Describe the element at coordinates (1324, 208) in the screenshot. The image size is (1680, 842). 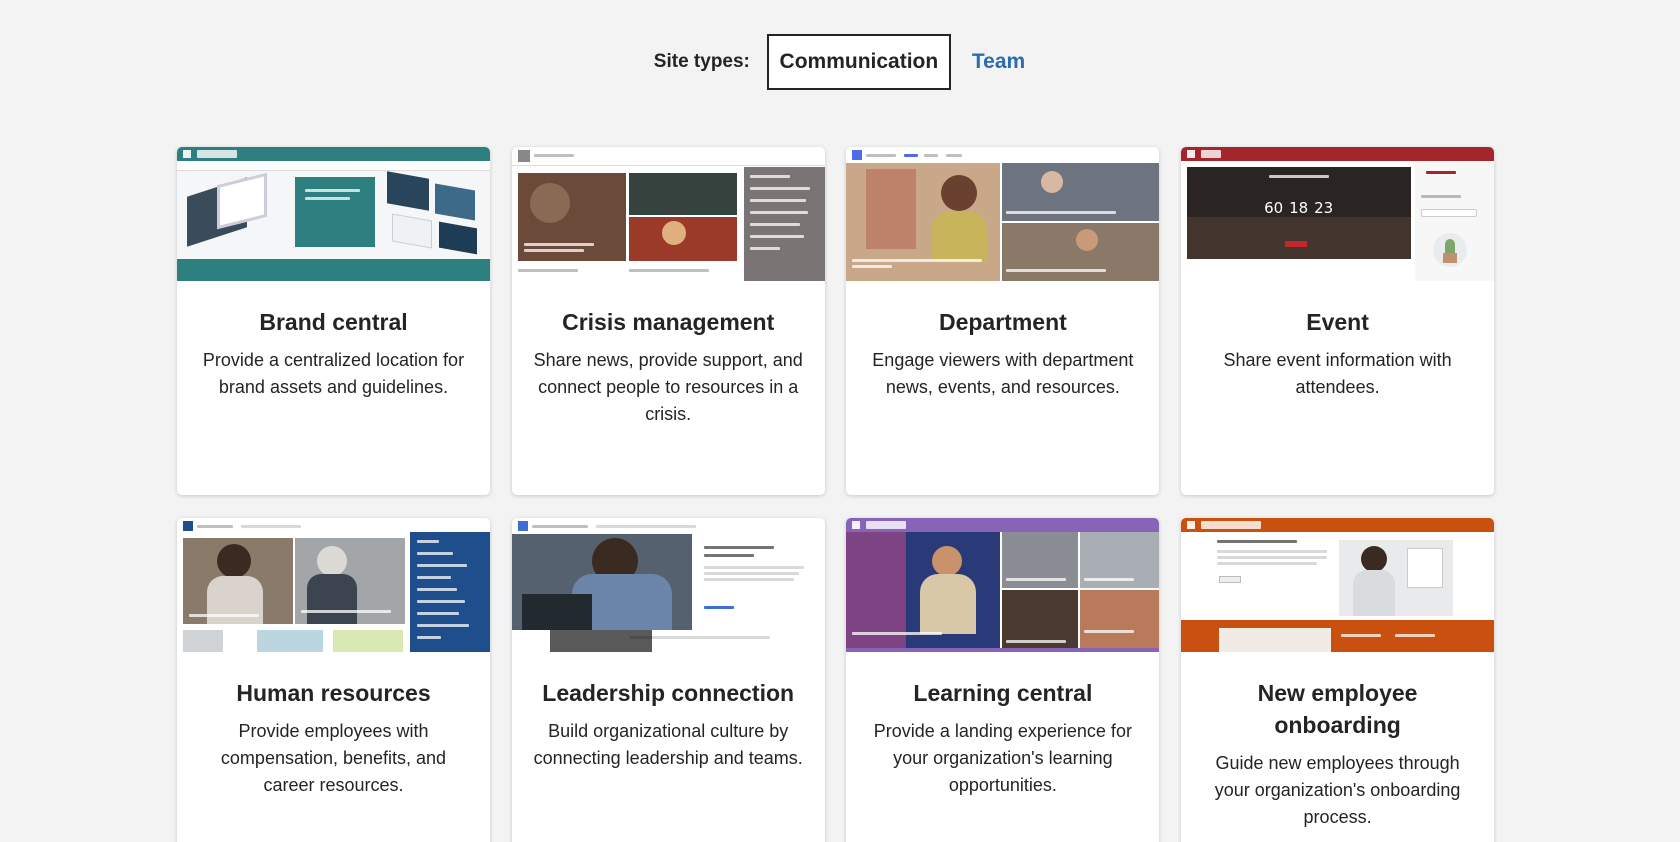
I see `countdown-minutes: 23` at that location.